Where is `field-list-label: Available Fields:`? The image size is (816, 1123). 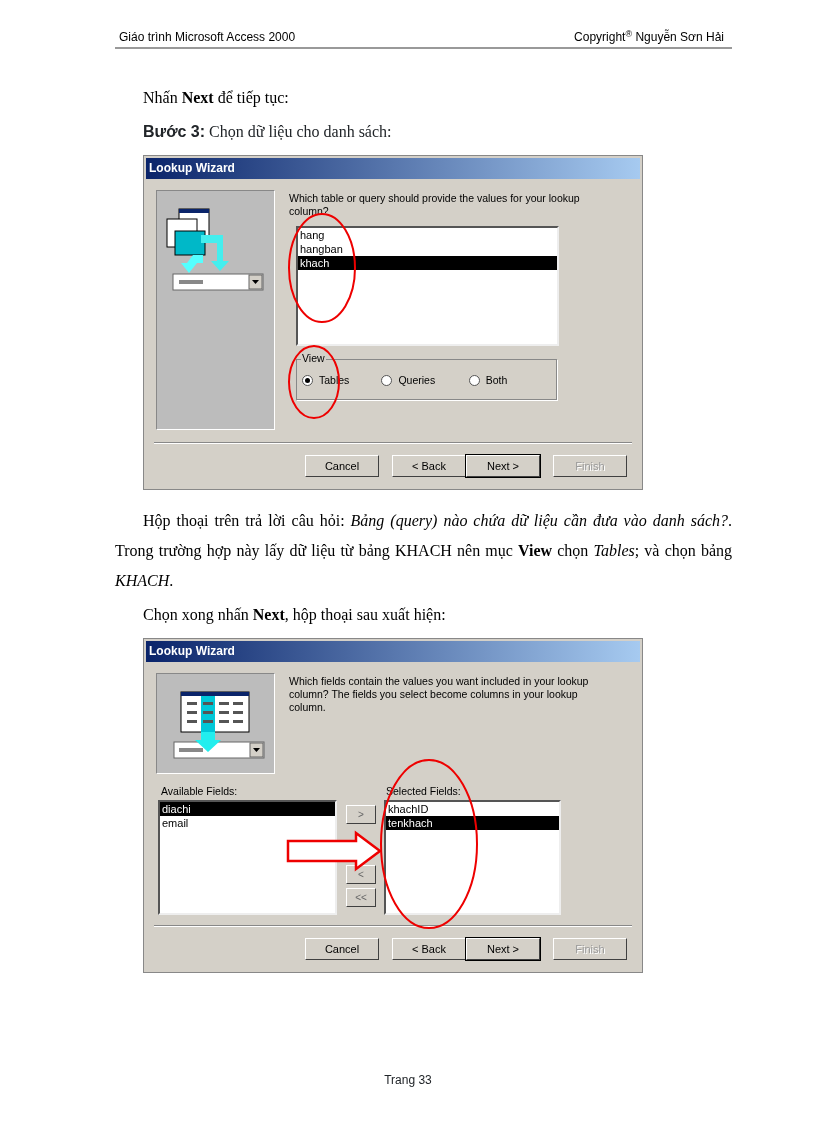 field-list-label: Available Fields: is located at coordinates (200, 791).